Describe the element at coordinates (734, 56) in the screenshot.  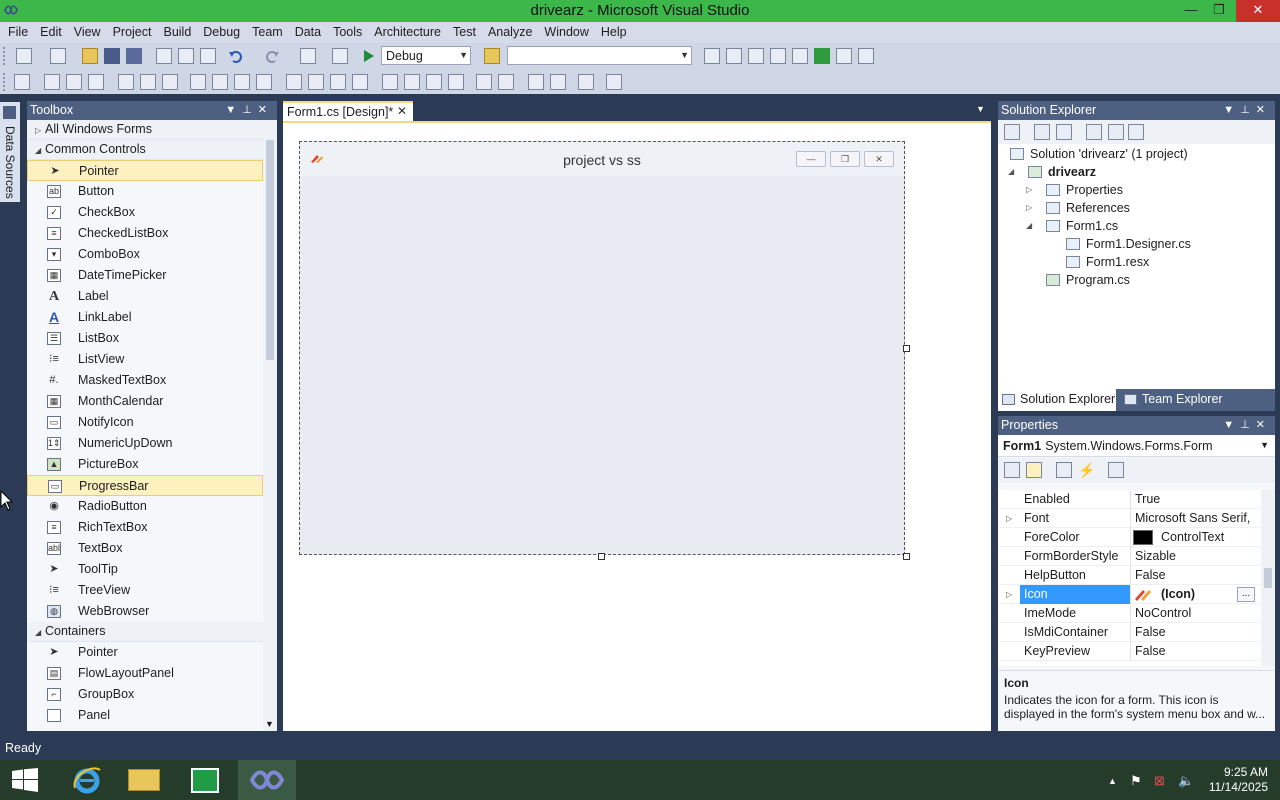
I see `properties-window-icon` at that location.